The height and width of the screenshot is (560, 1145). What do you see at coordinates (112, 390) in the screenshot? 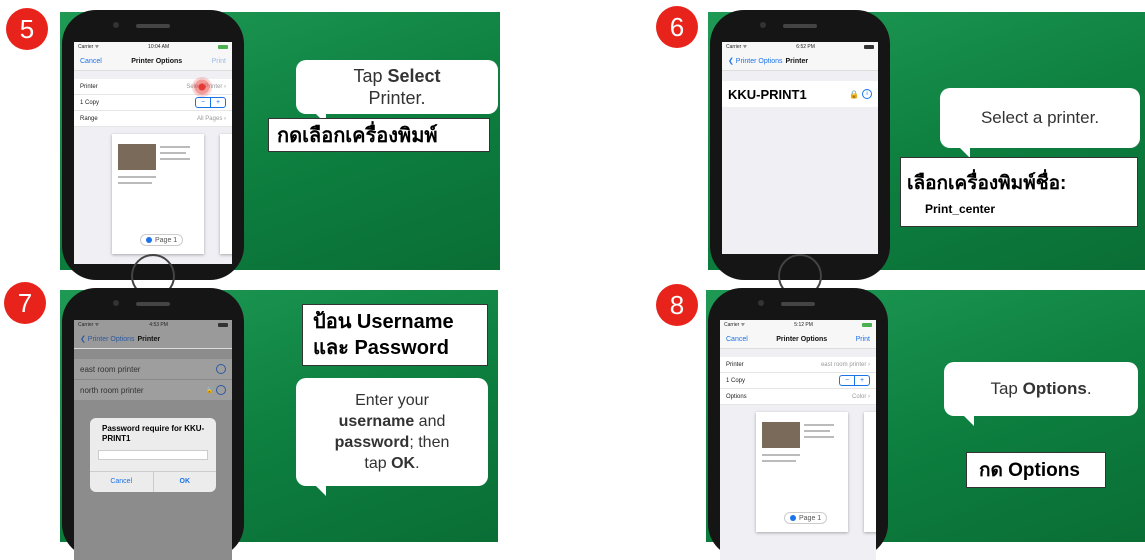
I see `printer-name: north room printer` at bounding box center [112, 390].